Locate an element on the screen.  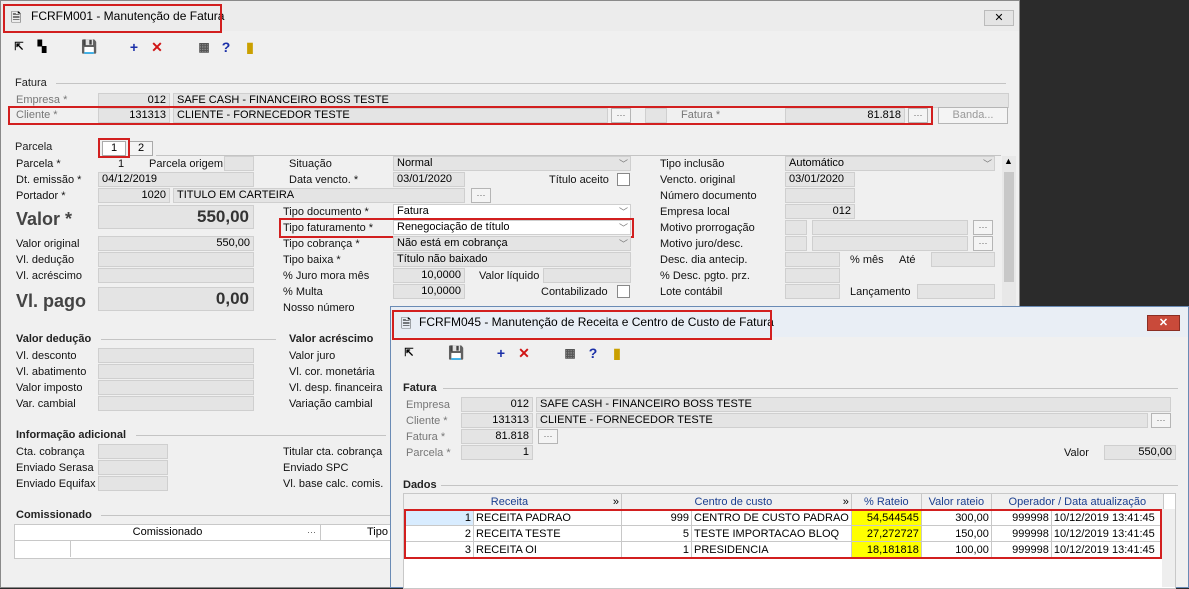
desc-pgto-field is located at coordinates (812, 275).